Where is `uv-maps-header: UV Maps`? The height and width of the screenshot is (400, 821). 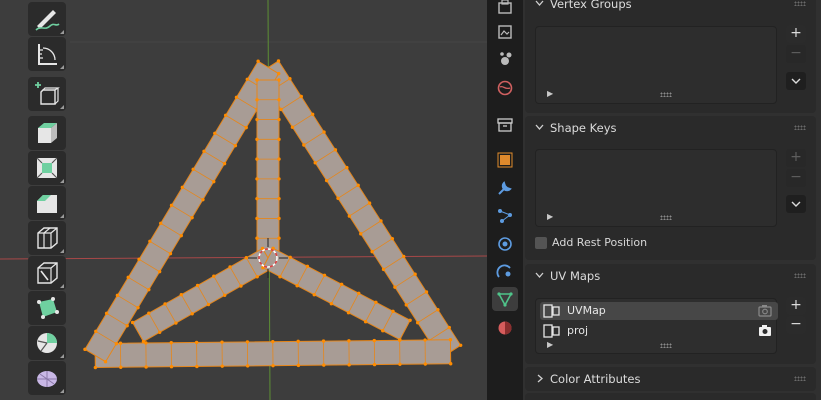 uv-maps-header: UV Maps is located at coordinates (670, 276).